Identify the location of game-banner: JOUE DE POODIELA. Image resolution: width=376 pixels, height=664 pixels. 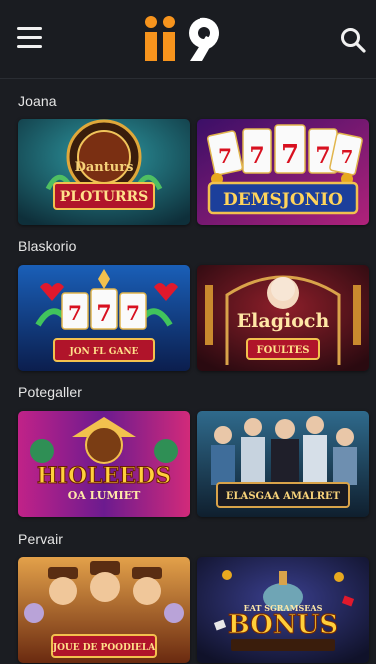
(104, 648).